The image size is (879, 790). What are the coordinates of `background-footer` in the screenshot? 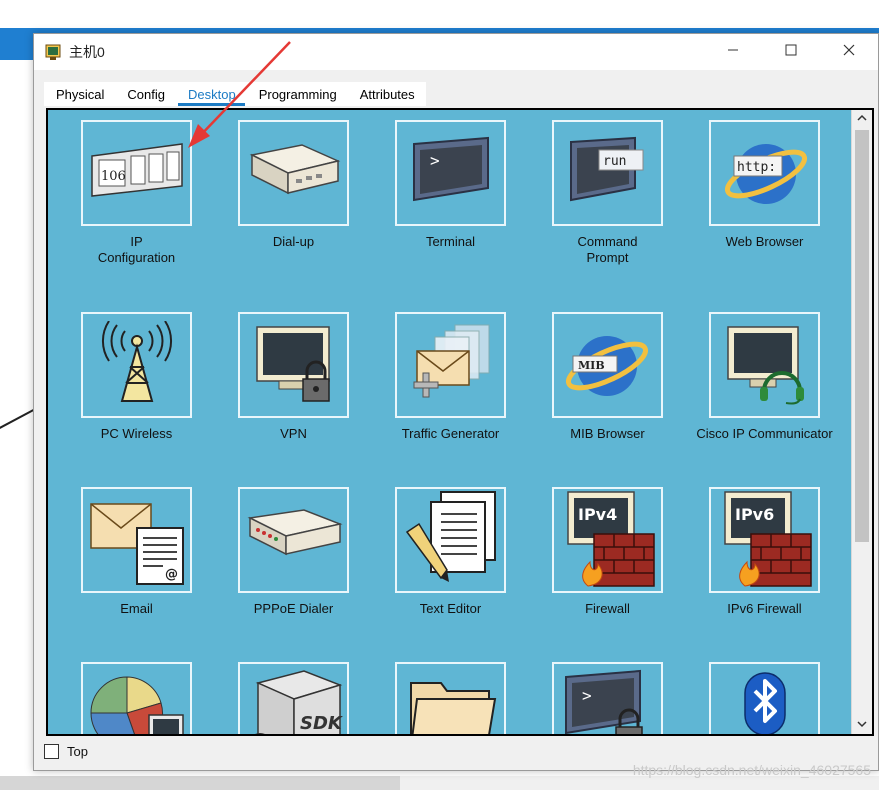 It's located at (200, 783).